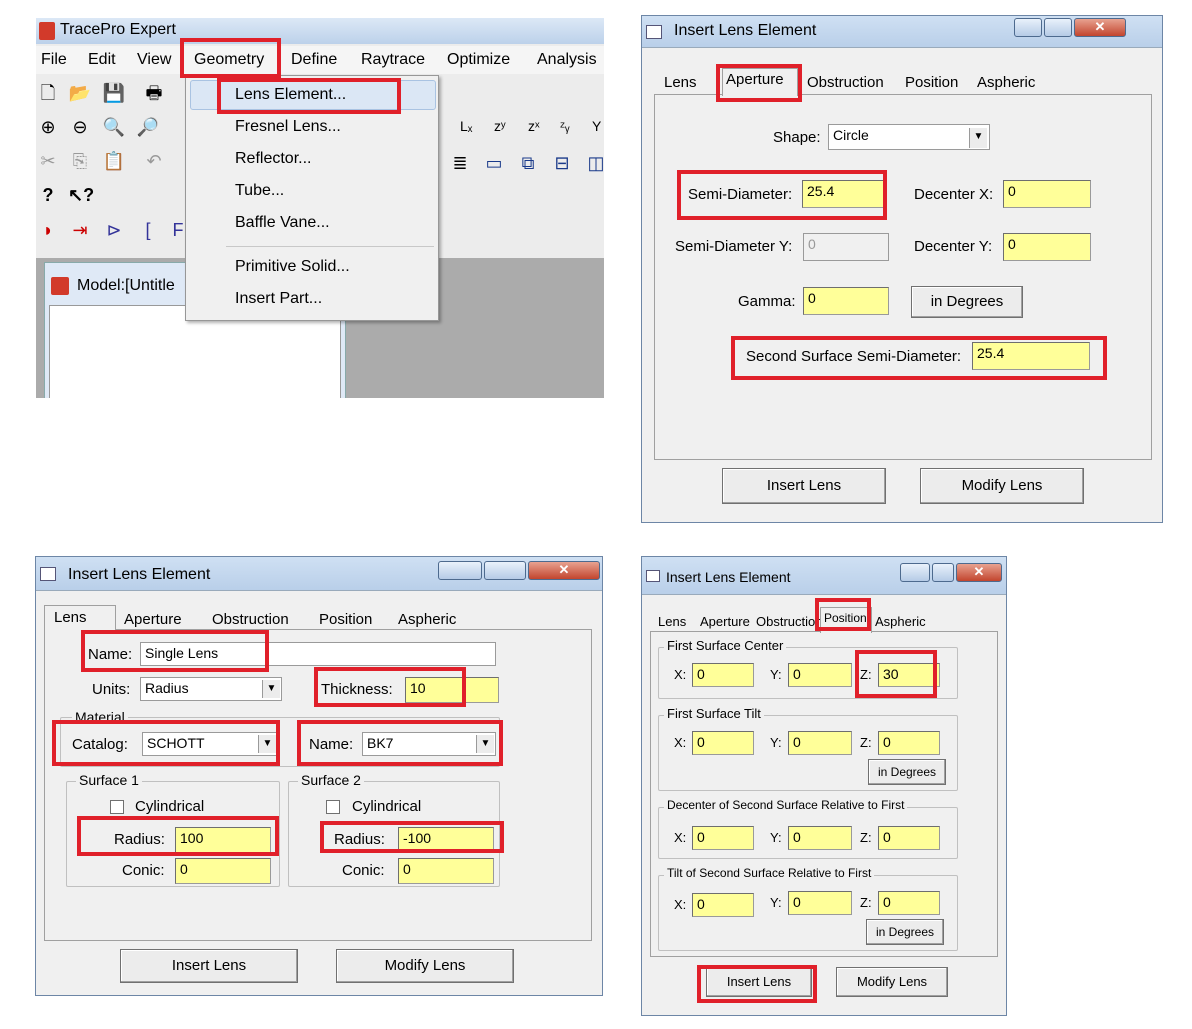 This screenshot has height=1029, width=1192. What do you see at coordinates (154, 161) in the screenshot?
I see `undo-icon: ↶` at bounding box center [154, 161].